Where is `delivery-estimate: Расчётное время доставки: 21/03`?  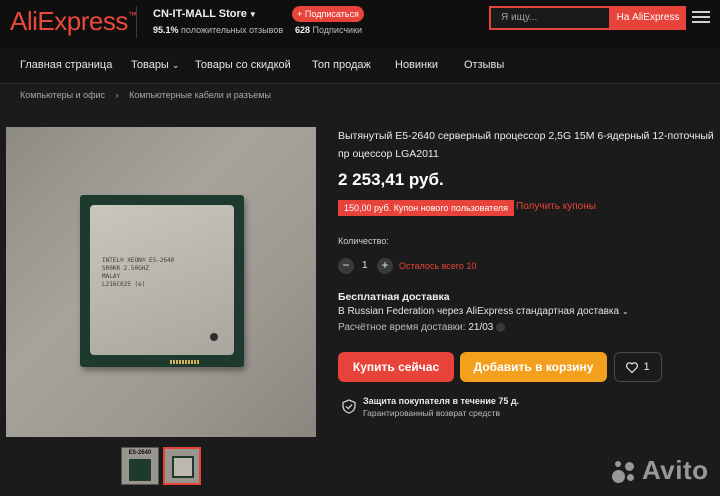 delivery-estimate: Расчётное время доставки: 21/03 is located at coordinates (422, 327).